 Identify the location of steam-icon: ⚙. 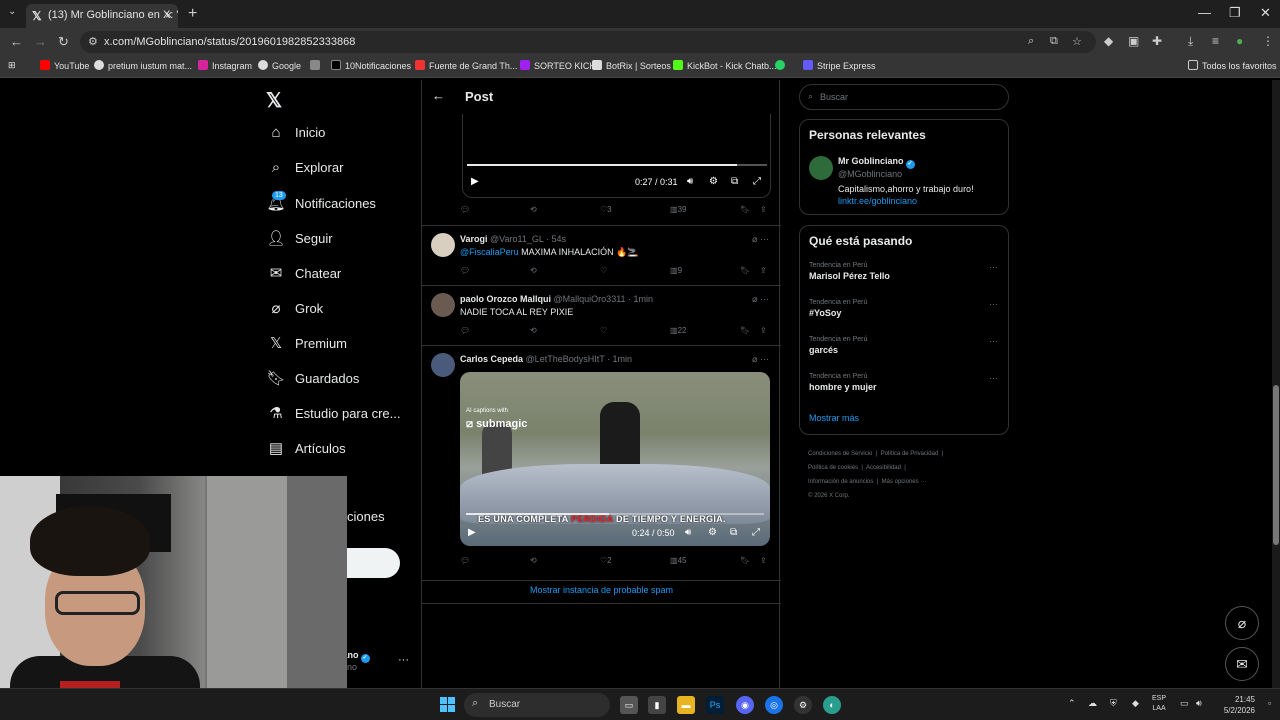
(803, 705).